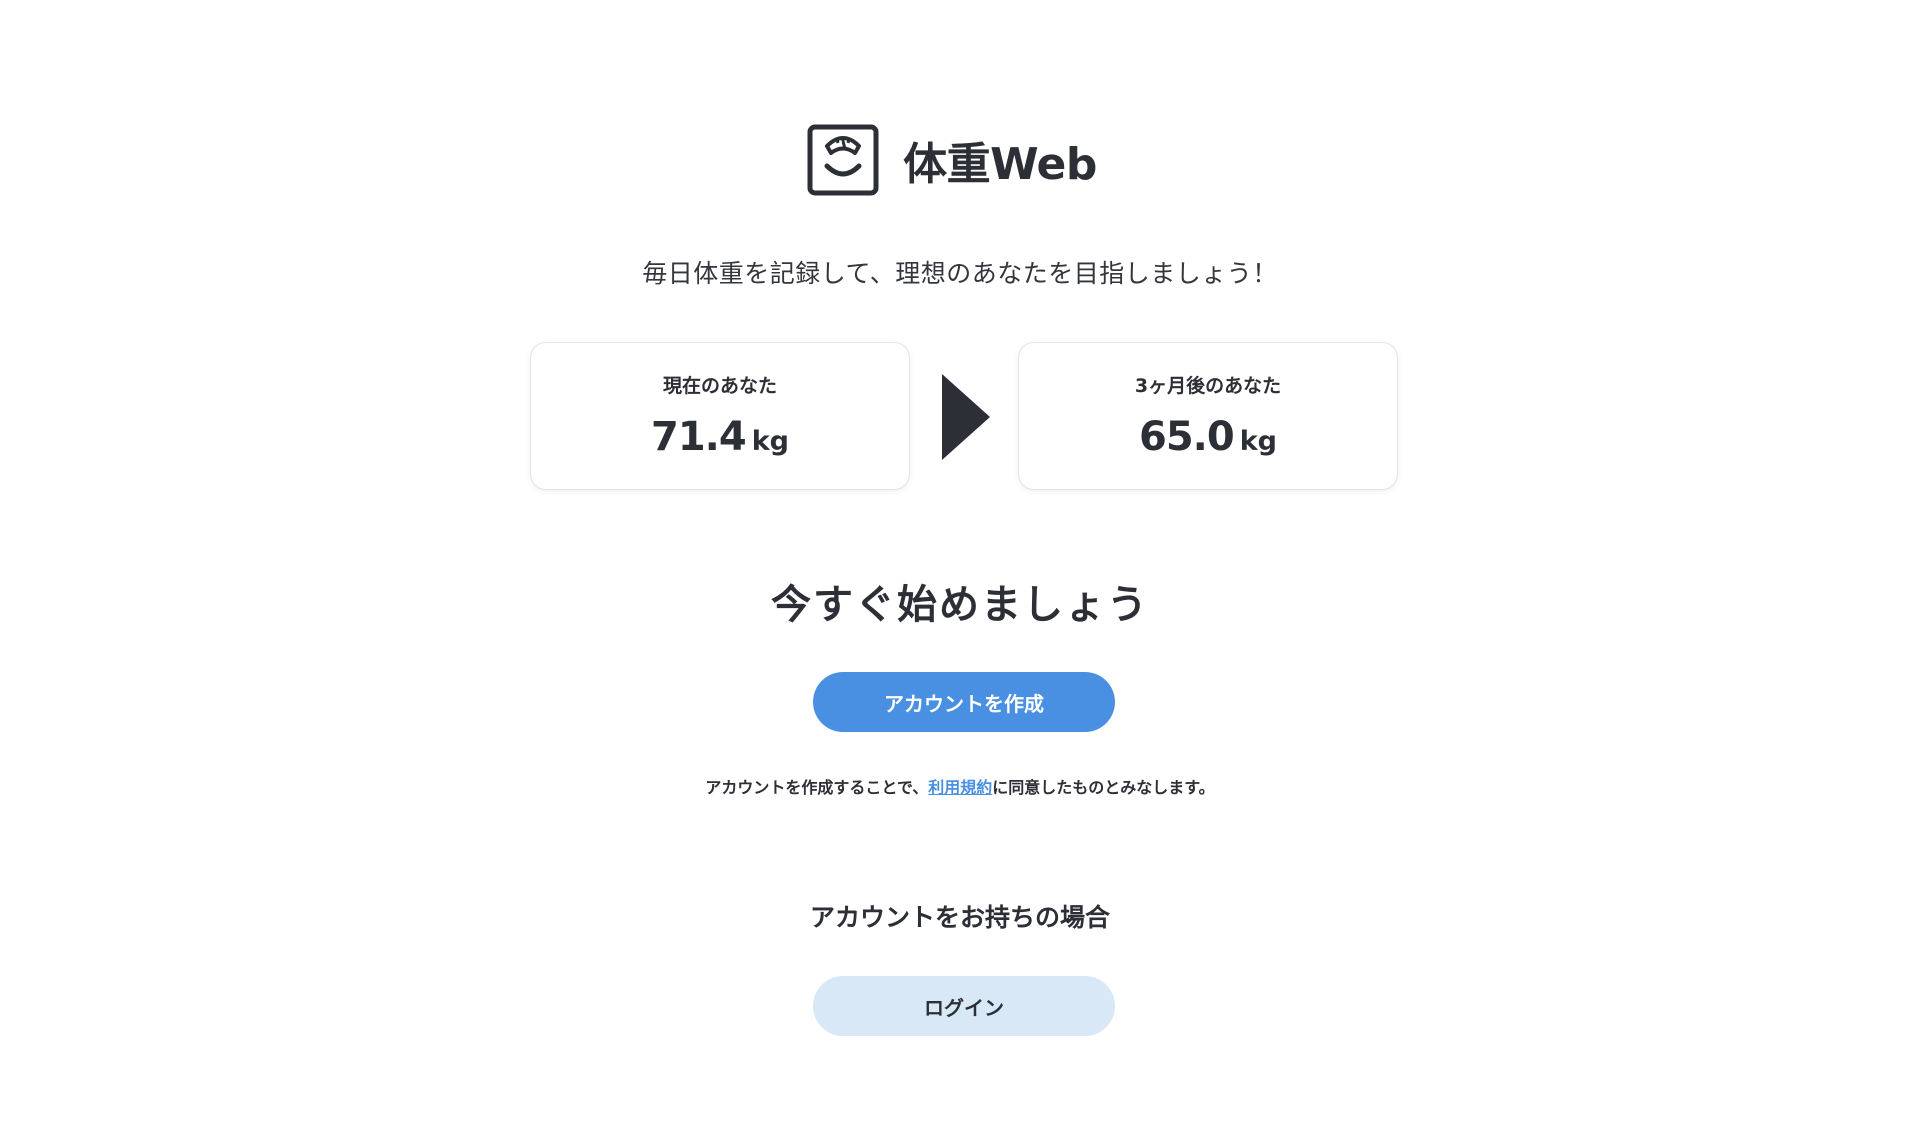  What do you see at coordinates (1258, 441) in the screenshot?
I see `future-weight-unit: kg` at bounding box center [1258, 441].